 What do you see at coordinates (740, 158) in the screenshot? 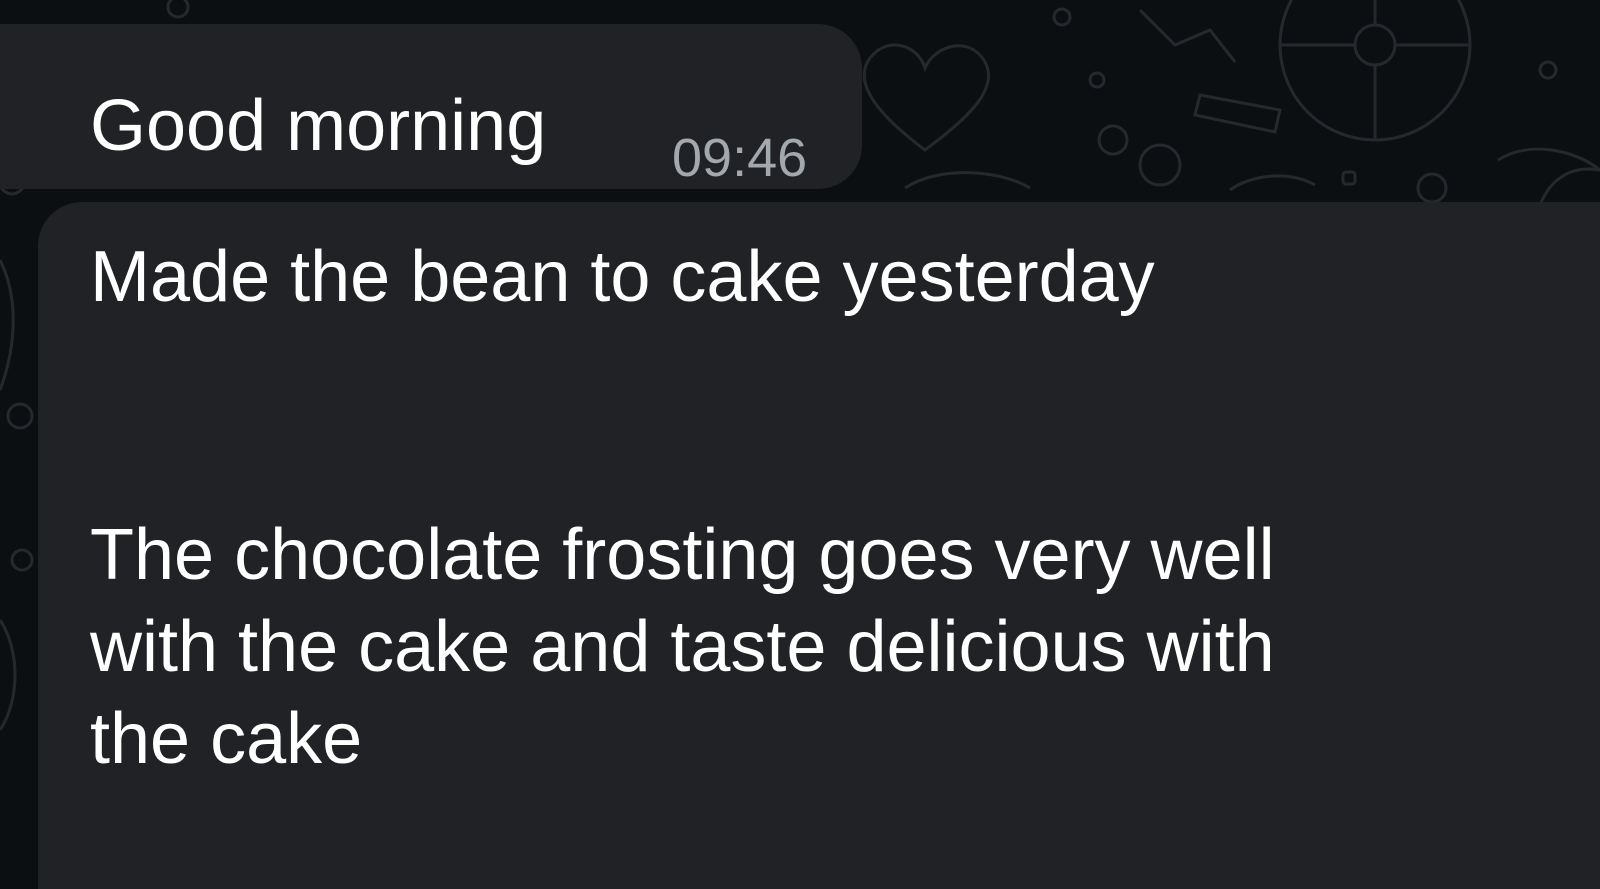
I see `message-timestamp: 09:46` at bounding box center [740, 158].